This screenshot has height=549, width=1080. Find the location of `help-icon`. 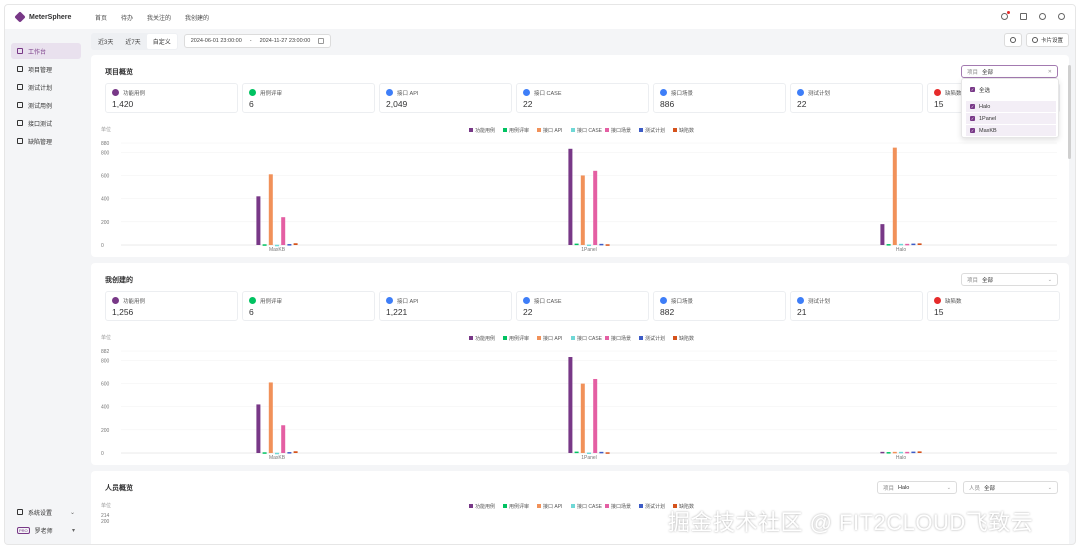

help-icon is located at coordinates (1042, 16).